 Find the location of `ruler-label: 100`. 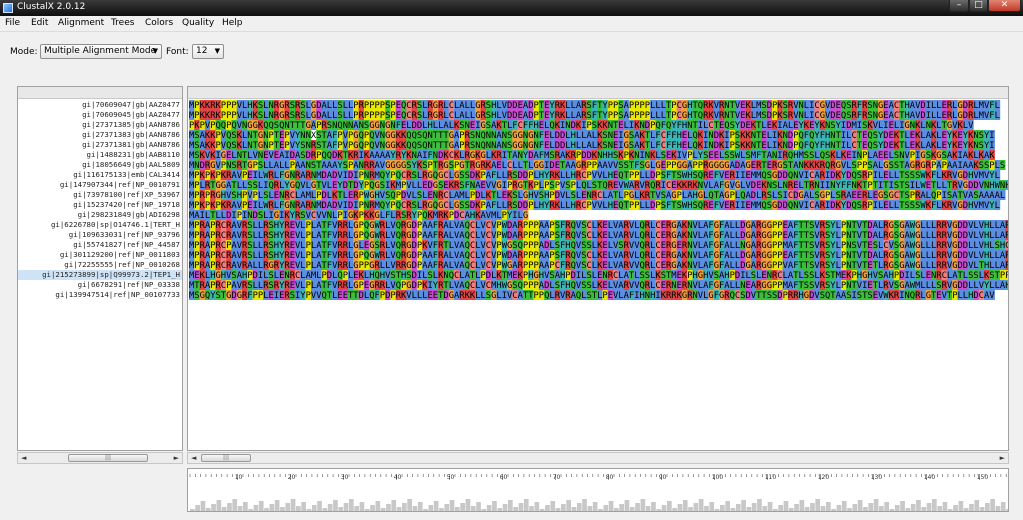

ruler-label: 100 is located at coordinates (718, 477).